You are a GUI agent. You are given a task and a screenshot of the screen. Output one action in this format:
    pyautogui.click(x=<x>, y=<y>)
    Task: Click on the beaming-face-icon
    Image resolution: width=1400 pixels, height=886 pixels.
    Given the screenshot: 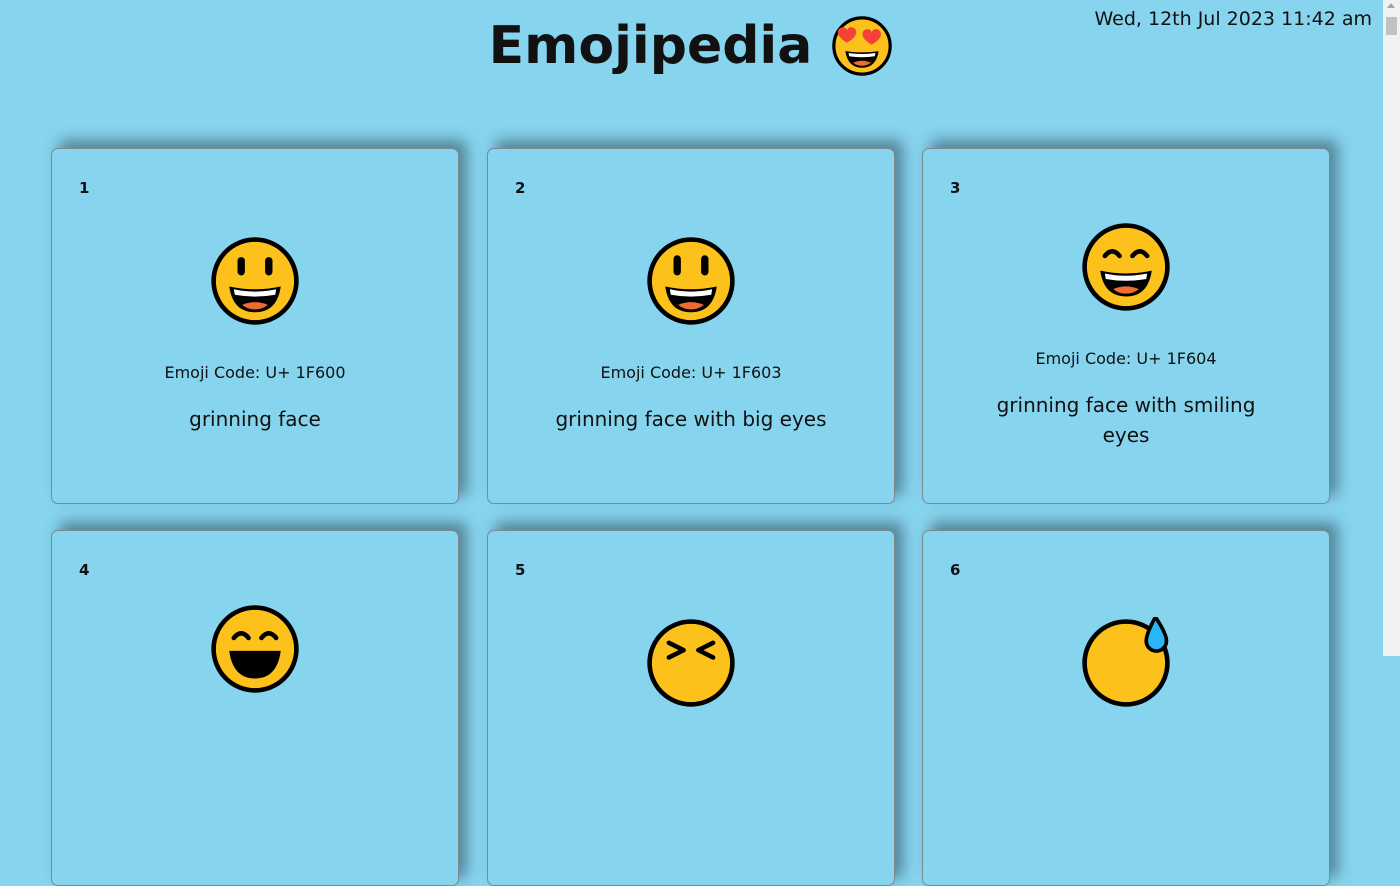 What is the action you would take?
    pyautogui.click(x=255, y=649)
    